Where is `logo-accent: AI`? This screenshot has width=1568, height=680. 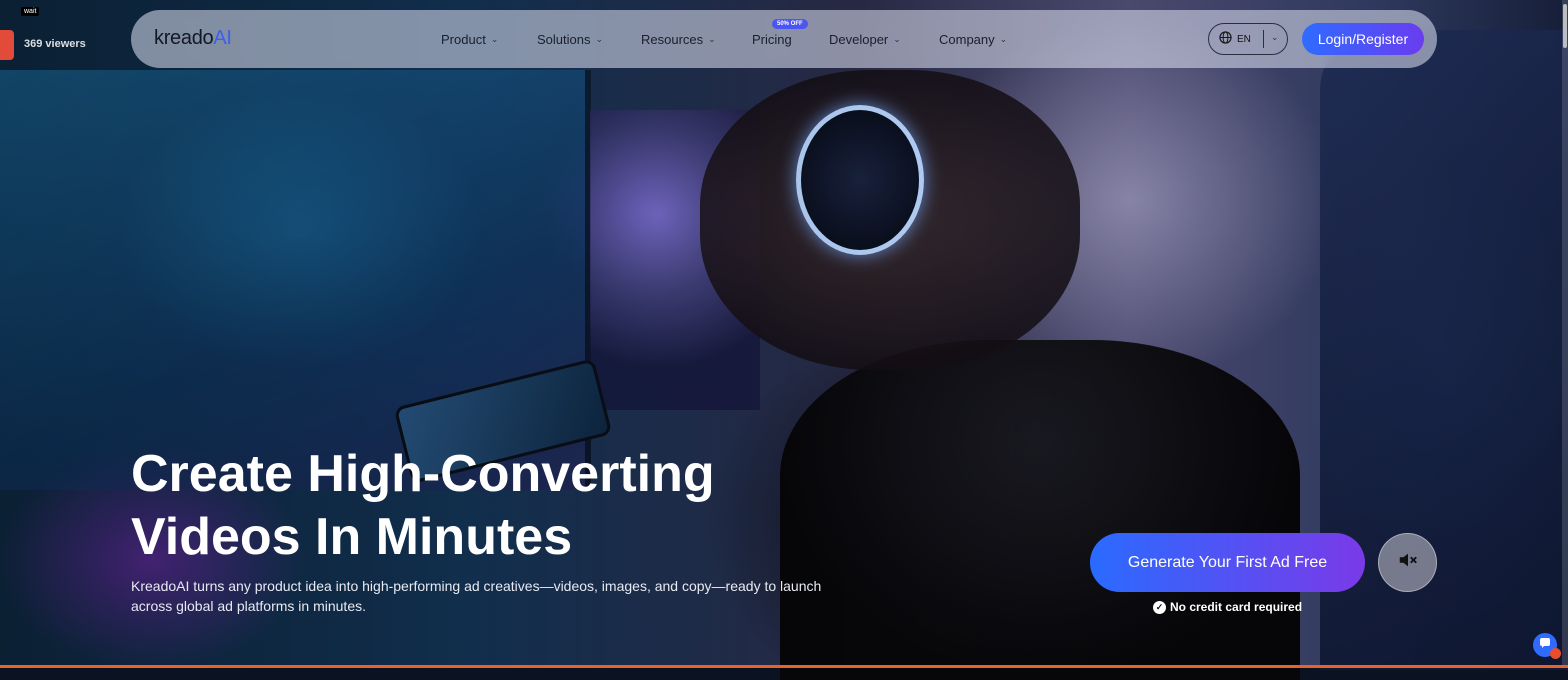 logo-accent: AI is located at coordinates (222, 38).